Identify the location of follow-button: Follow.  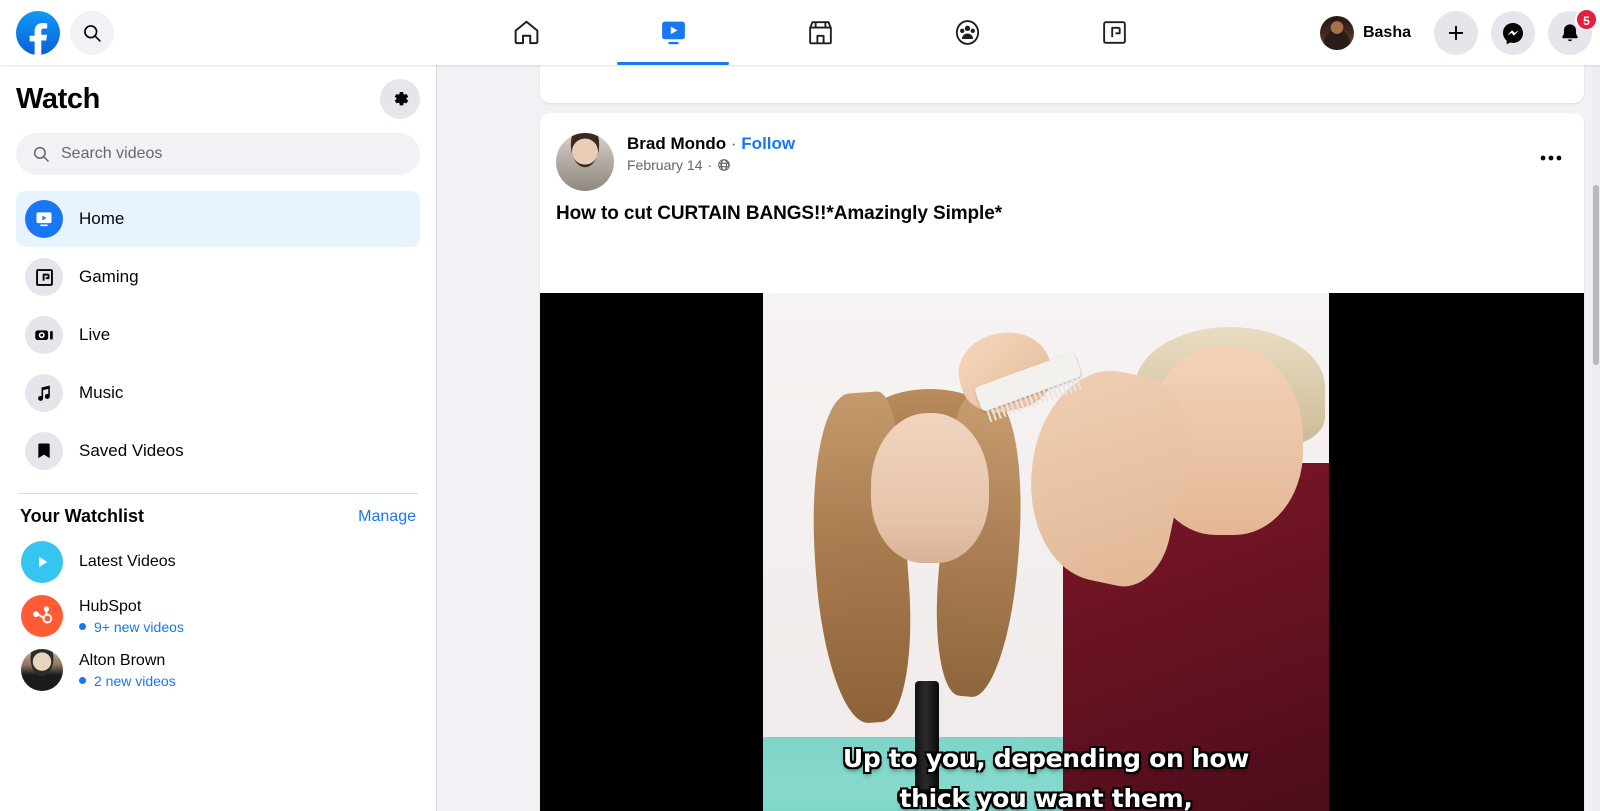
(768, 143).